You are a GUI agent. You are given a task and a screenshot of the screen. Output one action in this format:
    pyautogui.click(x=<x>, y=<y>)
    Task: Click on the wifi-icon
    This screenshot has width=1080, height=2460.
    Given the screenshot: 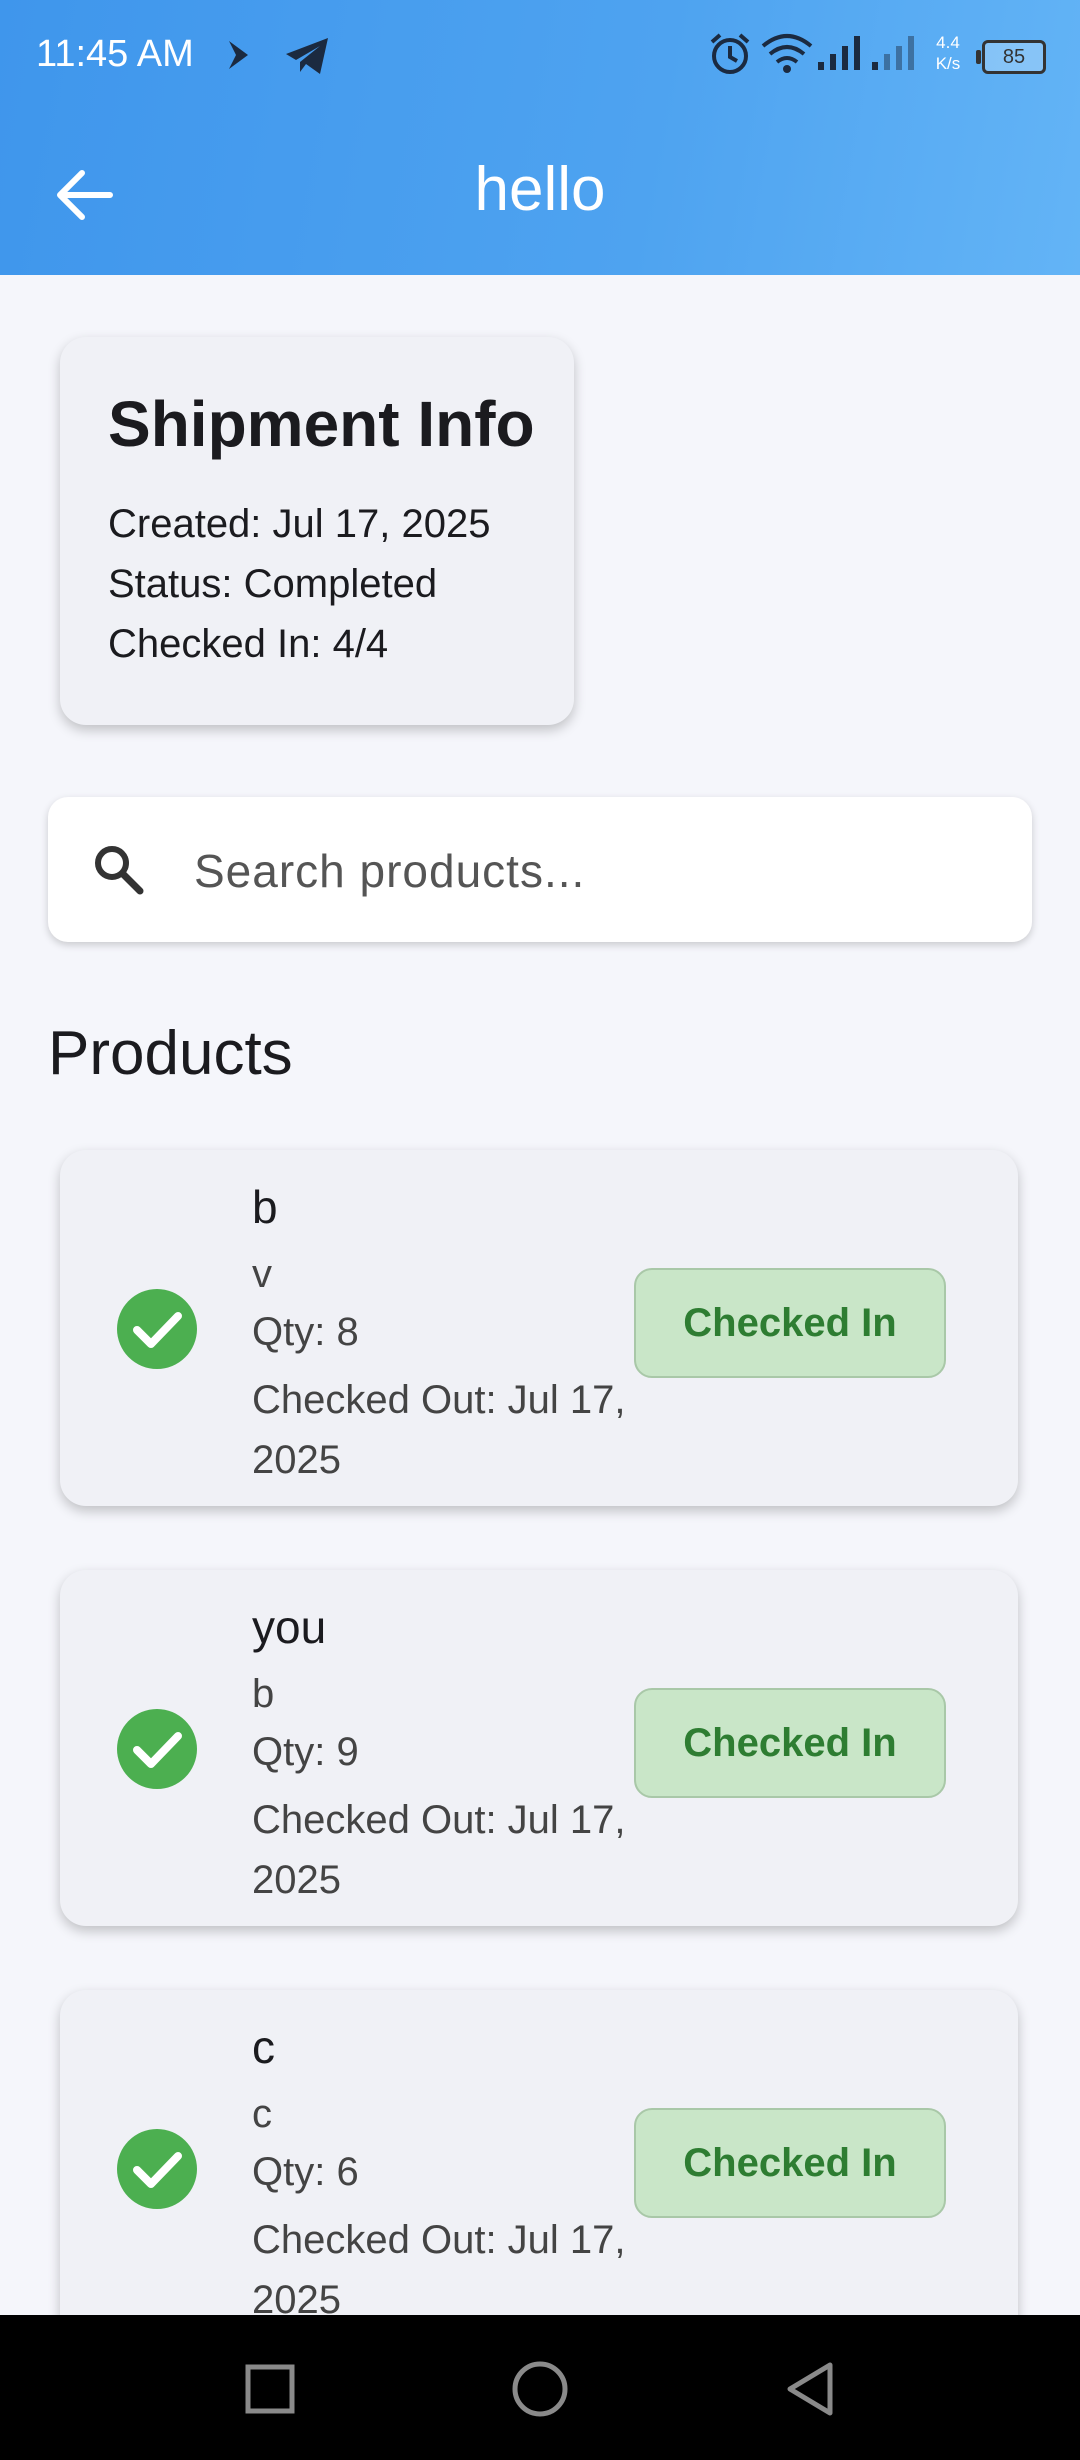 What is the action you would take?
    pyautogui.click(x=787, y=53)
    